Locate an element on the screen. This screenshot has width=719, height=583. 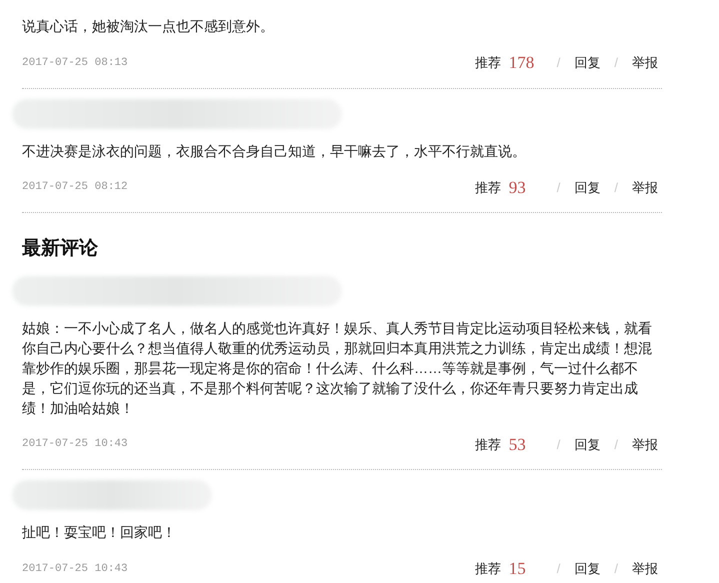
comment-text: 扯吧！耍宝吧！回家吧！ is located at coordinates (99, 532).